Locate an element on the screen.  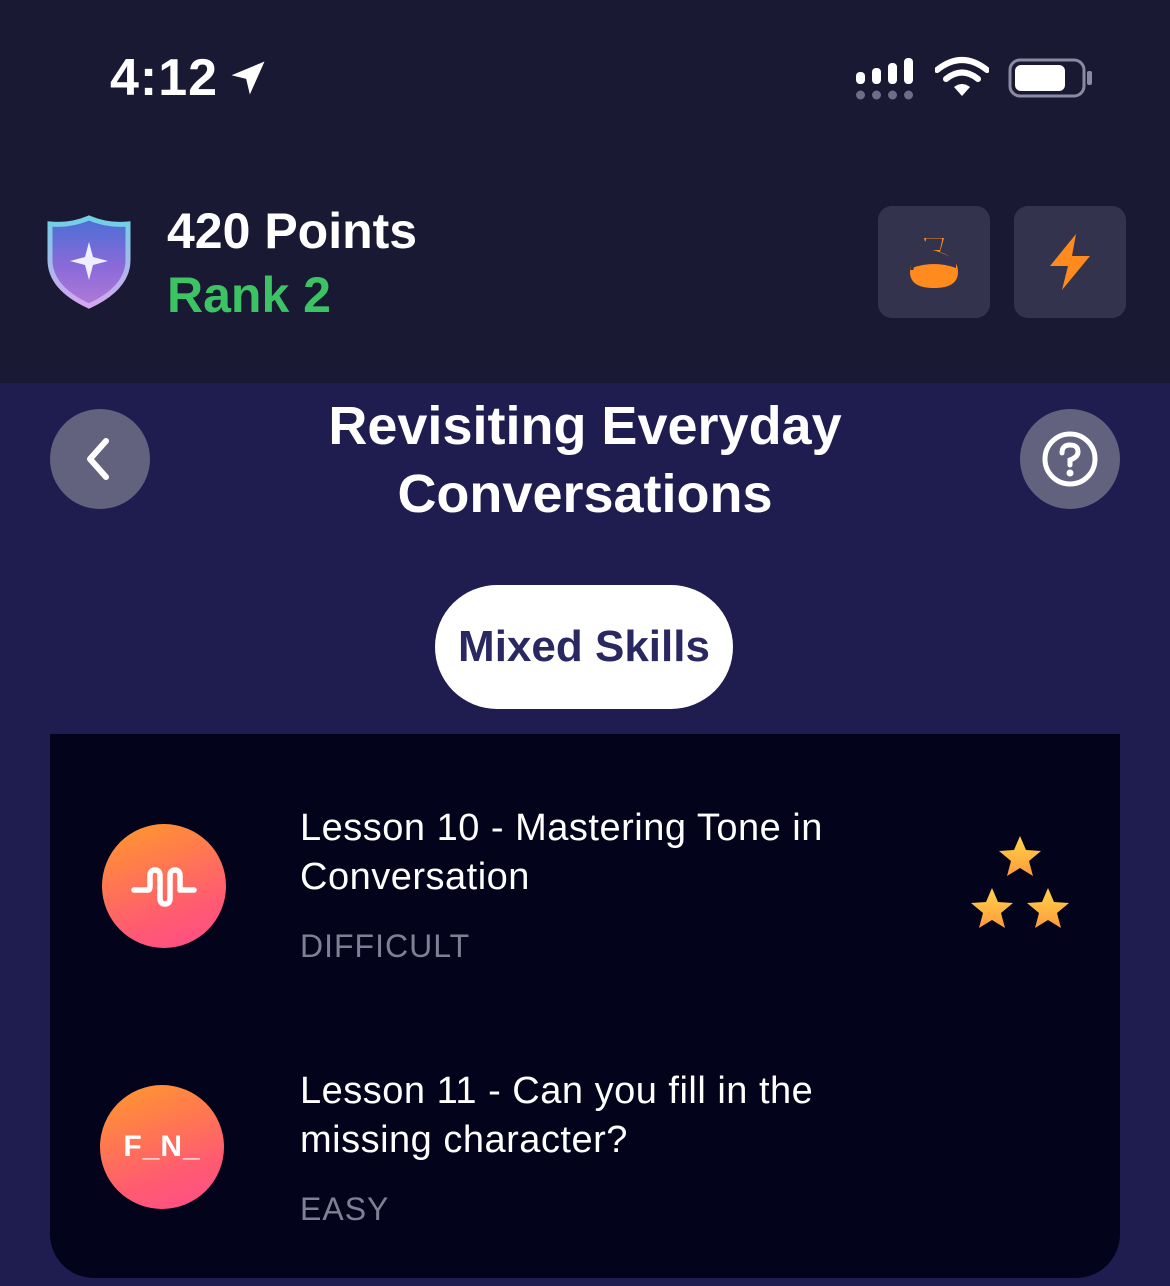
lesson-icon-text-11: F_N_ is located at coordinates (162, 1146).